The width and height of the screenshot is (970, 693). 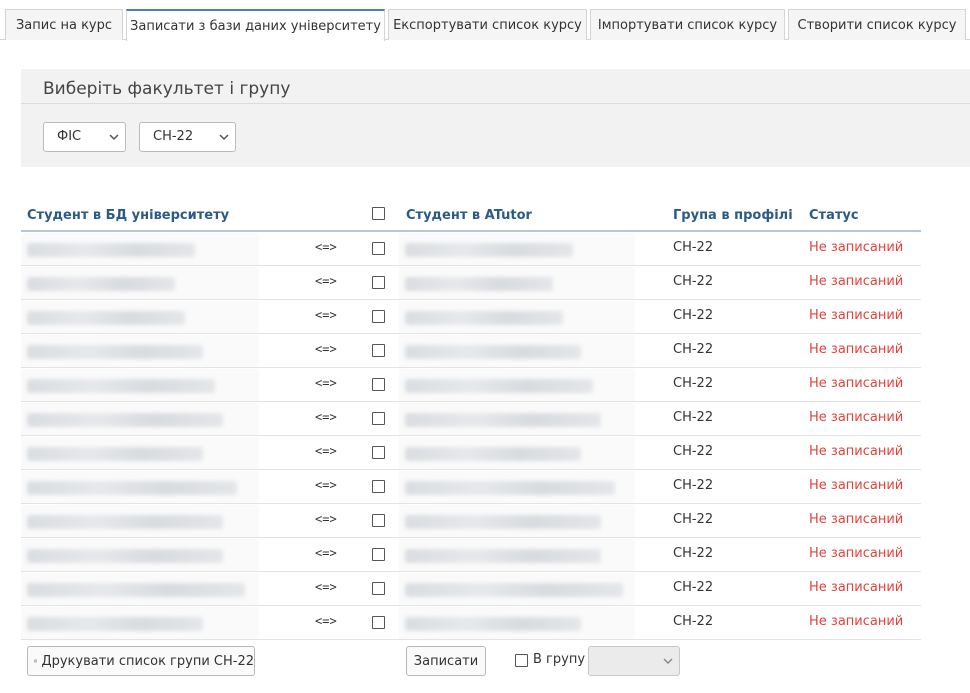 What do you see at coordinates (687, 24) in the screenshot?
I see `tab-import-course-list: Імпортувати список курсу` at bounding box center [687, 24].